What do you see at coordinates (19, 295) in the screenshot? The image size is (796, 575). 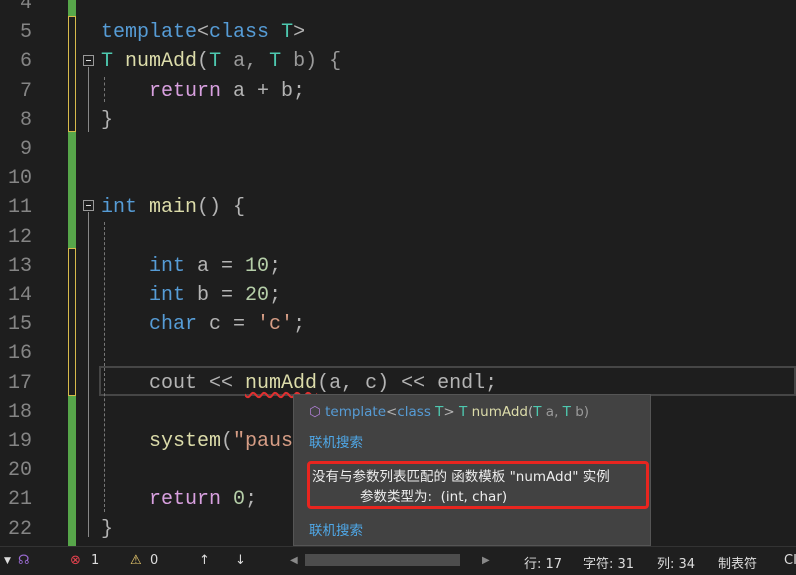 I see `line-number: 14` at bounding box center [19, 295].